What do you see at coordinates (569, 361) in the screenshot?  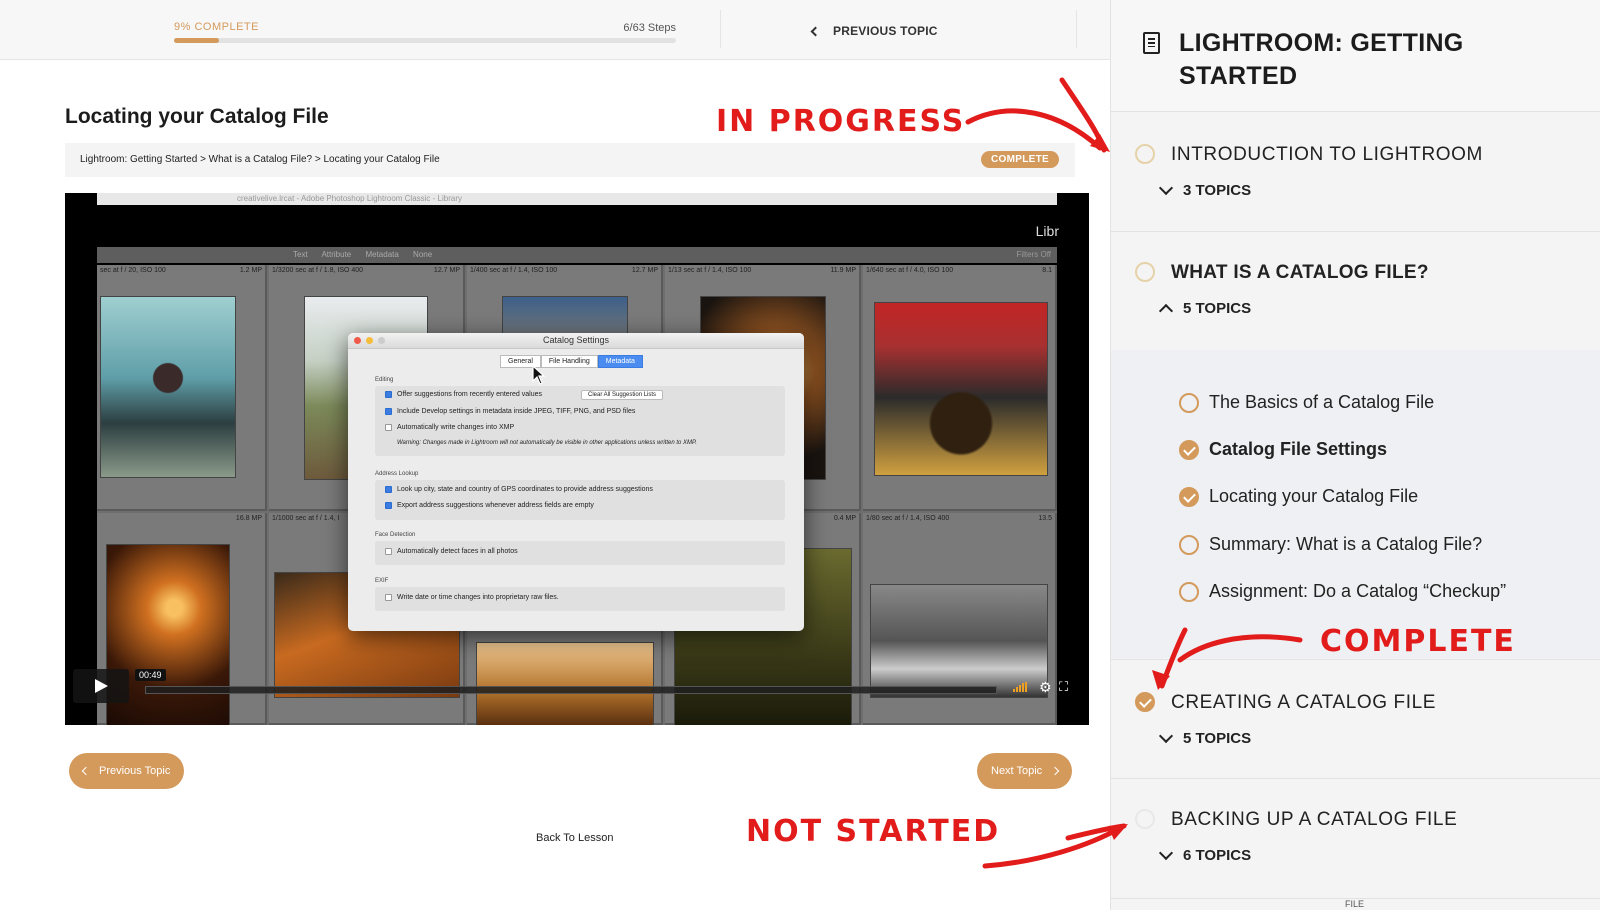 I see `tab-file-handling: File Handling` at bounding box center [569, 361].